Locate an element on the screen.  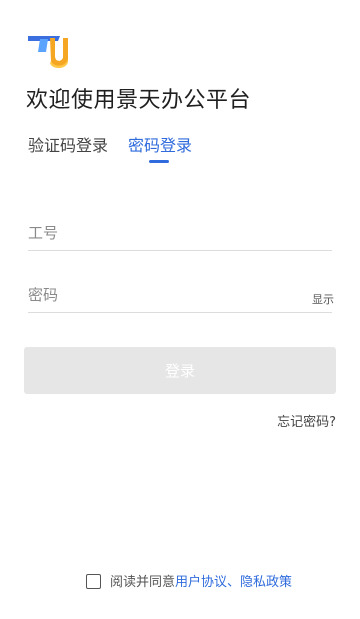
tab-sms-code-login: 验证码登录 is located at coordinates (68, 146).